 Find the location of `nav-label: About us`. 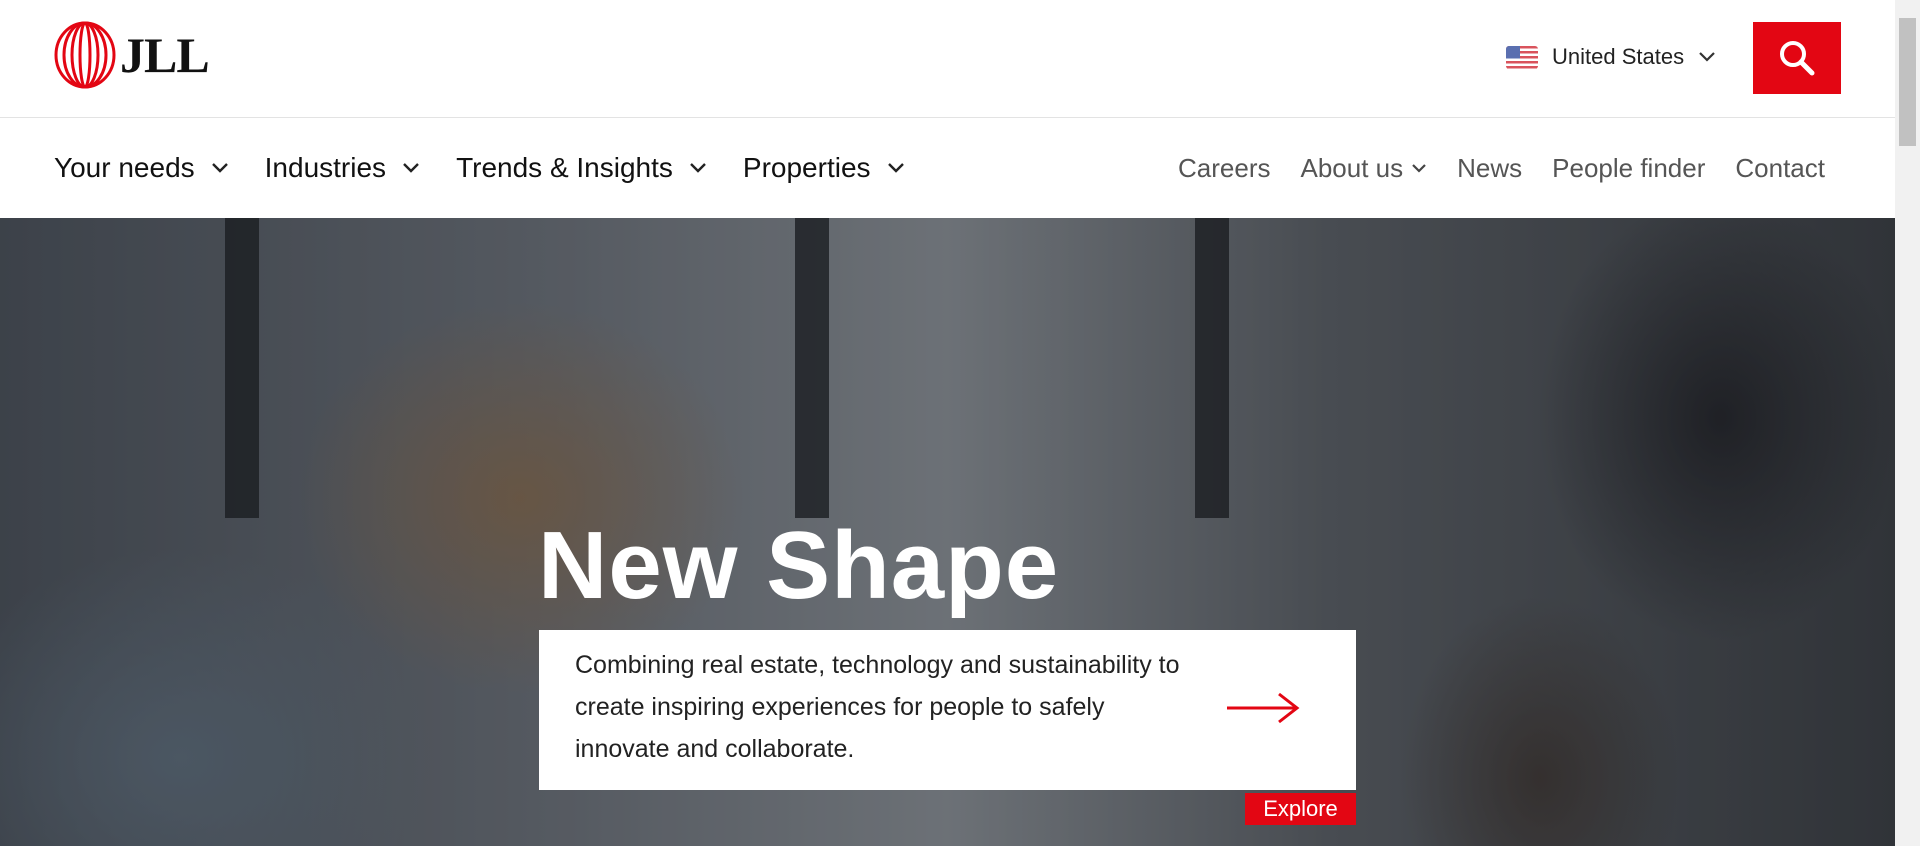

nav-label: About us is located at coordinates (1352, 167).